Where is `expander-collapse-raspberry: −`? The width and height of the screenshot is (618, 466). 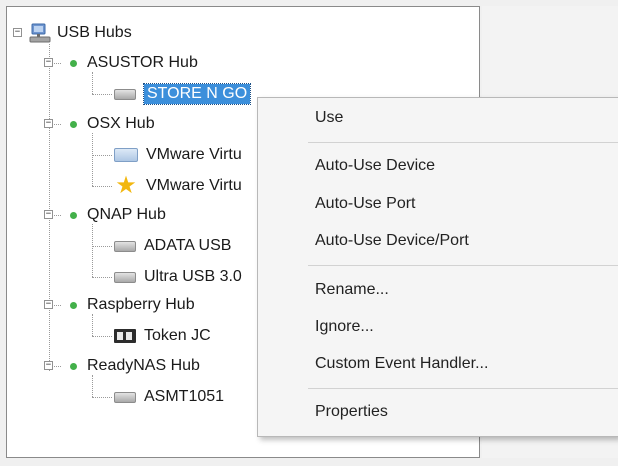 expander-collapse-raspberry: − is located at coordinates (48, 304).